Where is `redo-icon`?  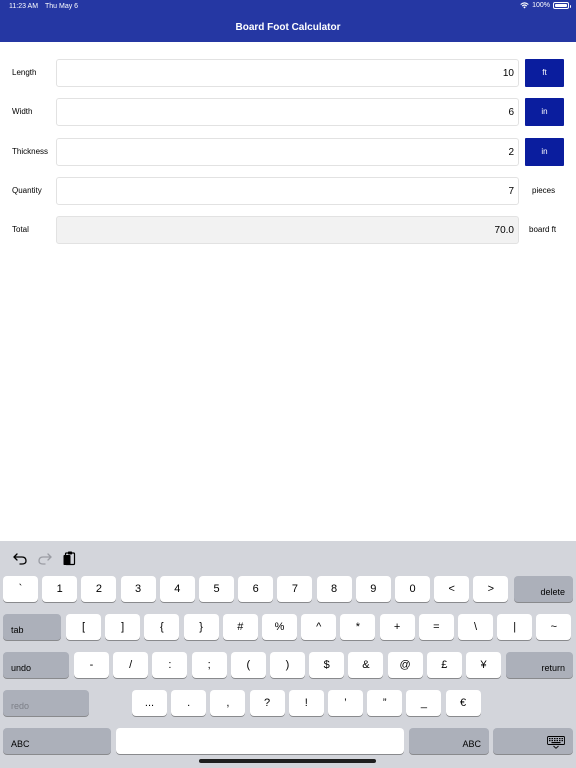
redo-icon is located at coordinates (45, 558).